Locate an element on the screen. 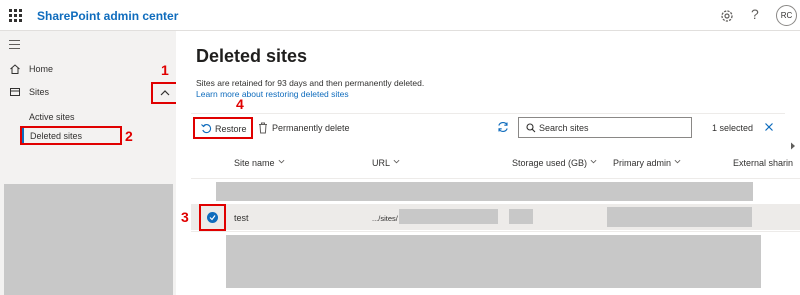 The width and height of the screenshot is (800, 295). column-label: URL is located at coordinates (381, 163).